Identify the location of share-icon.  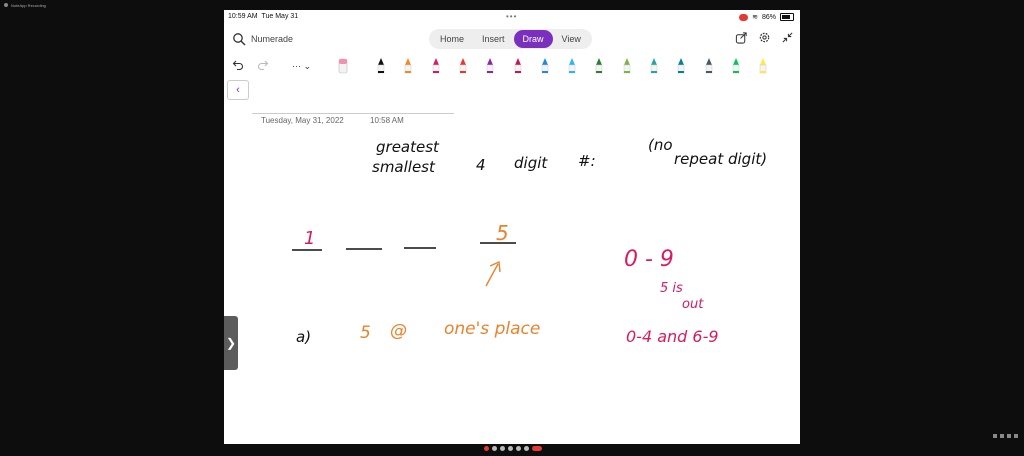
(741, 37).